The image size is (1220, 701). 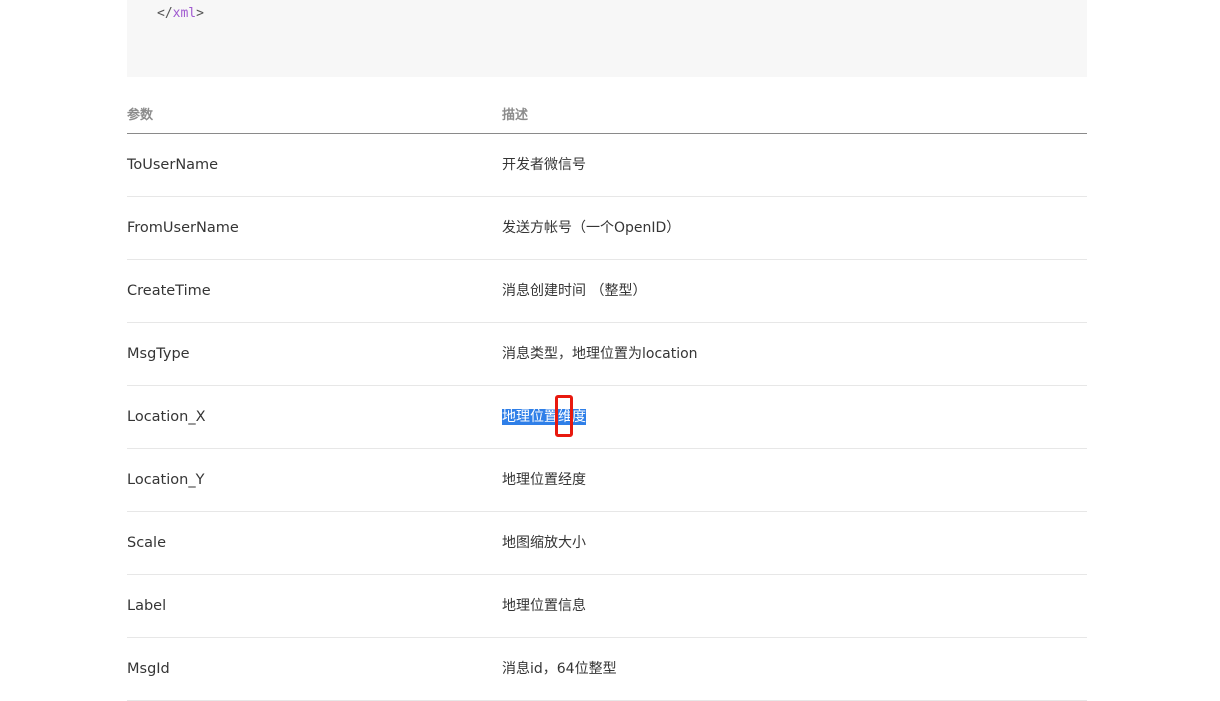 I want to click on param-desc-selected: 地理位置维度, so click(x=544, y=417).